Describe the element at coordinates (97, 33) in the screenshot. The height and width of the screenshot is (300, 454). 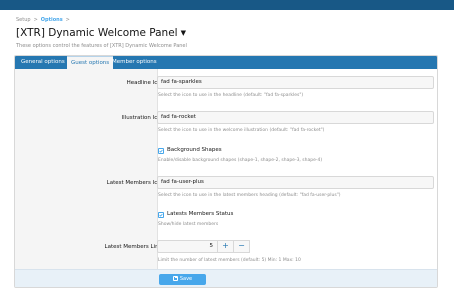
I see `page-title-text: [XTR] Dynamic Welcome Panel` at that location.